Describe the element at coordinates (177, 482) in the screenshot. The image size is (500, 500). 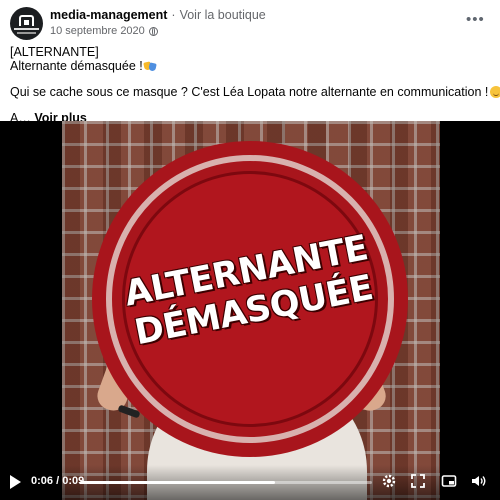
I see `progress-fill` at that location.